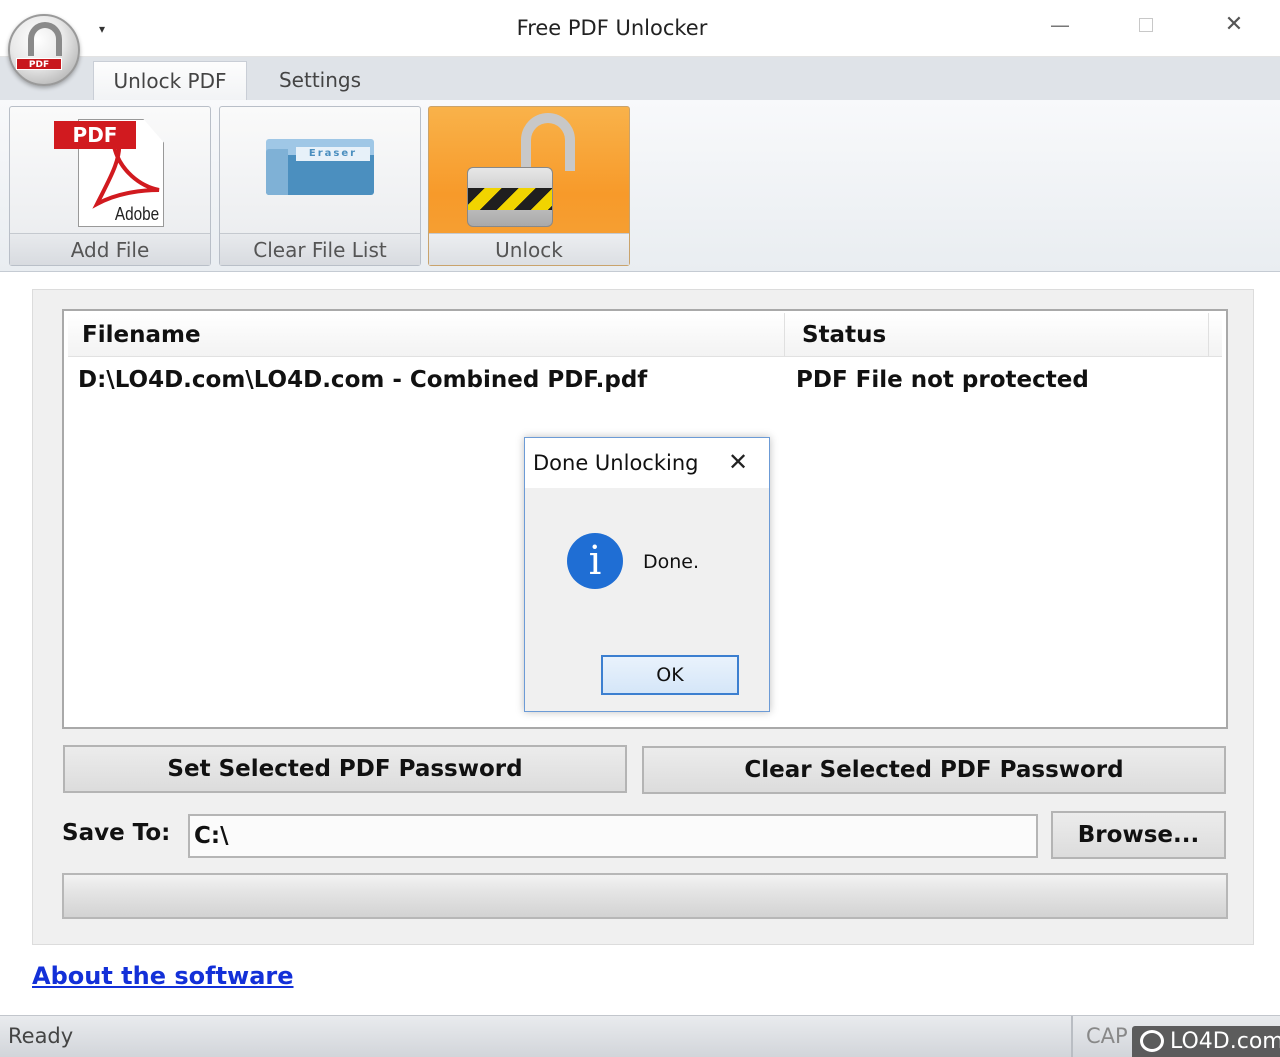 The height and width of the screenshot is (1057, 1280). Describe the element at coordinates (942, 380) in the screenshot. I see `cell-status: PDF File not protected` at that location.